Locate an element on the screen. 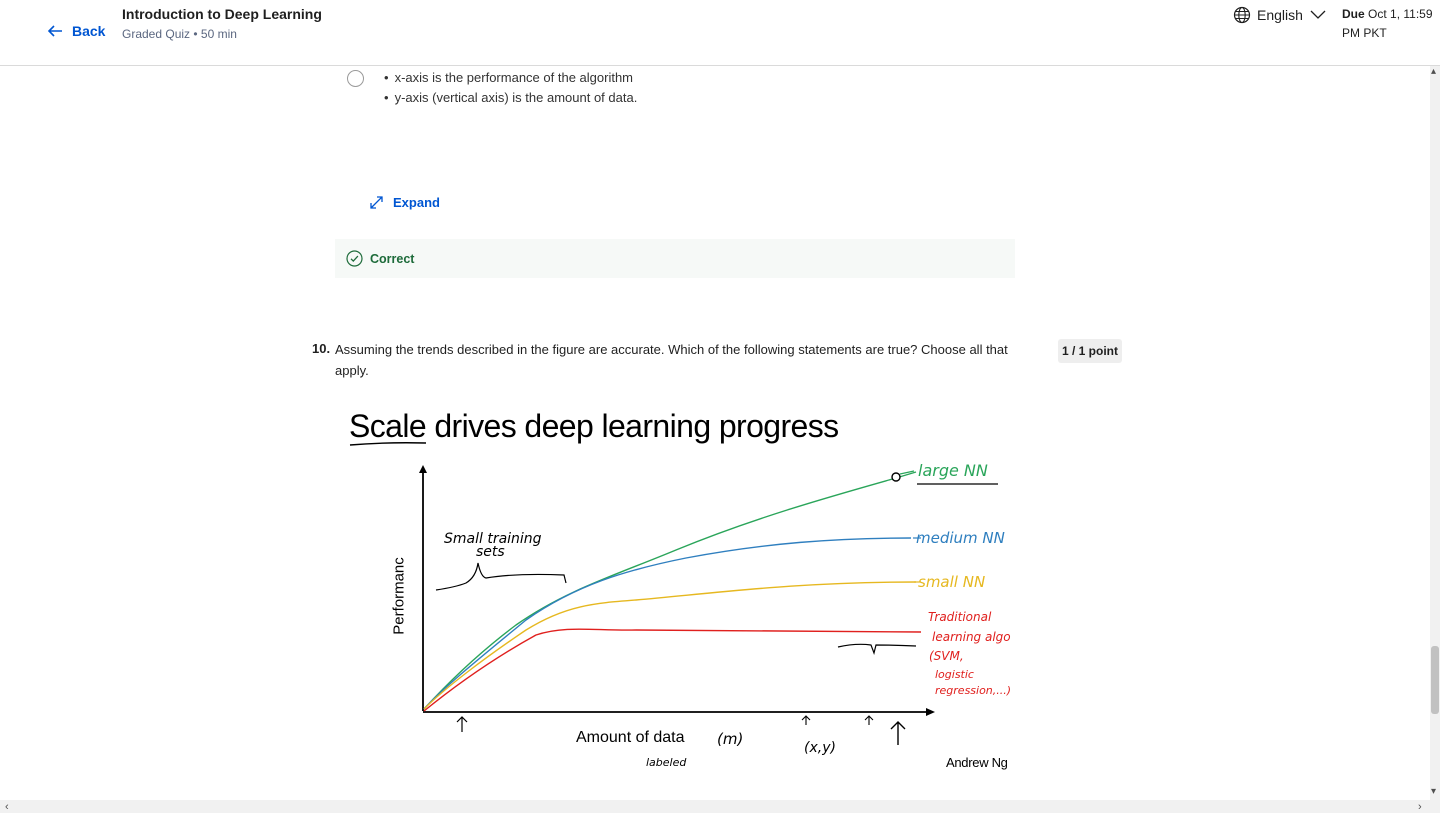 Image resolution: width=1440 pixels, height=813 pixels. expand-button: Expand is located at coordinates (404, 202).